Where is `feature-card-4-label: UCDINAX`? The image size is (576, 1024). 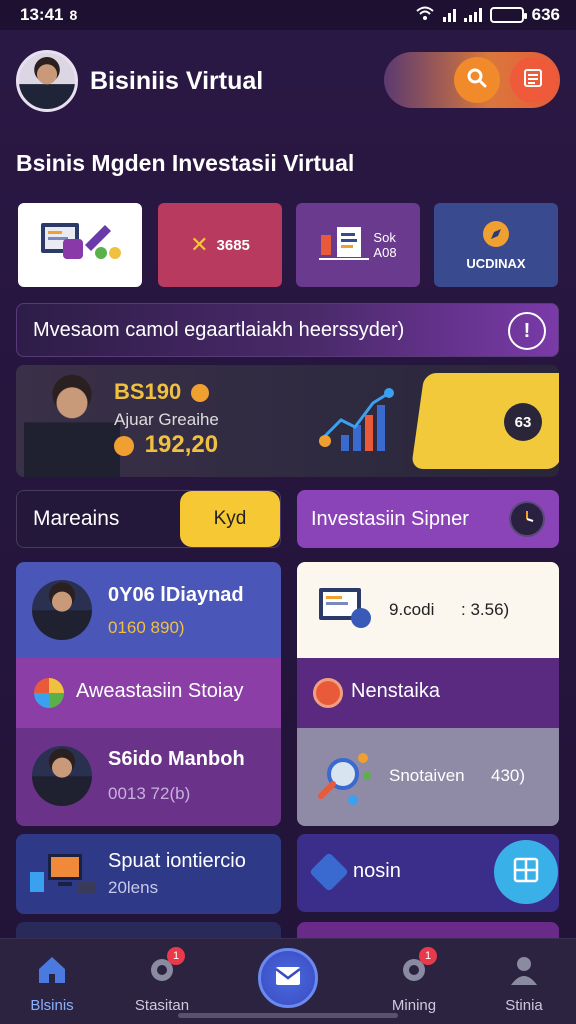 feature-card-4-label: UCDINAX is located at coordinates (496, 263).